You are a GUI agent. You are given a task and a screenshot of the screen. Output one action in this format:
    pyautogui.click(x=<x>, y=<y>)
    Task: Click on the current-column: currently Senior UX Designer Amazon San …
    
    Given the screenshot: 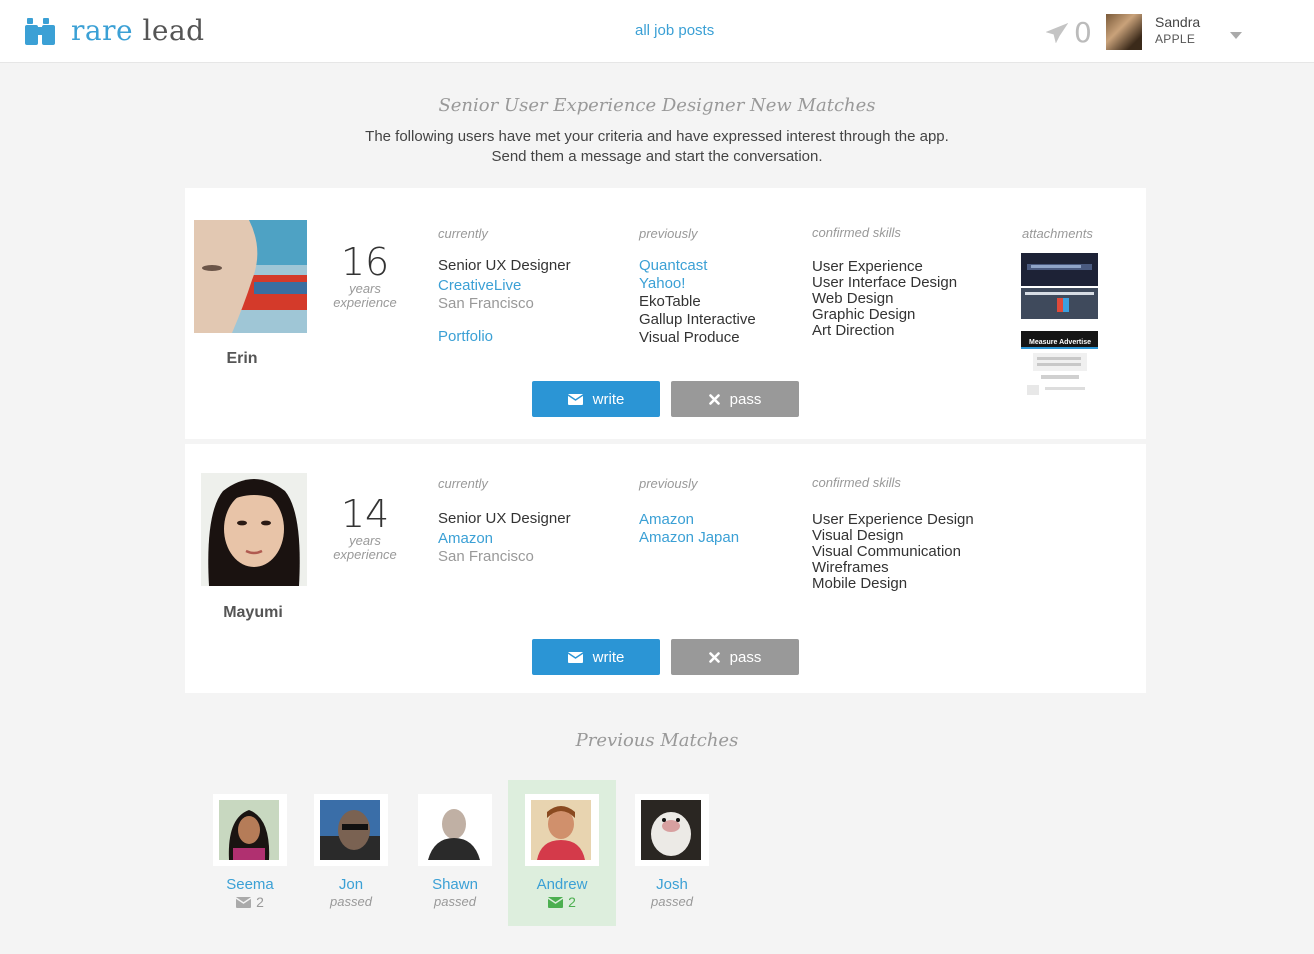 What is the action you would take?
    pyautogui.click(x=504, y=520)
    